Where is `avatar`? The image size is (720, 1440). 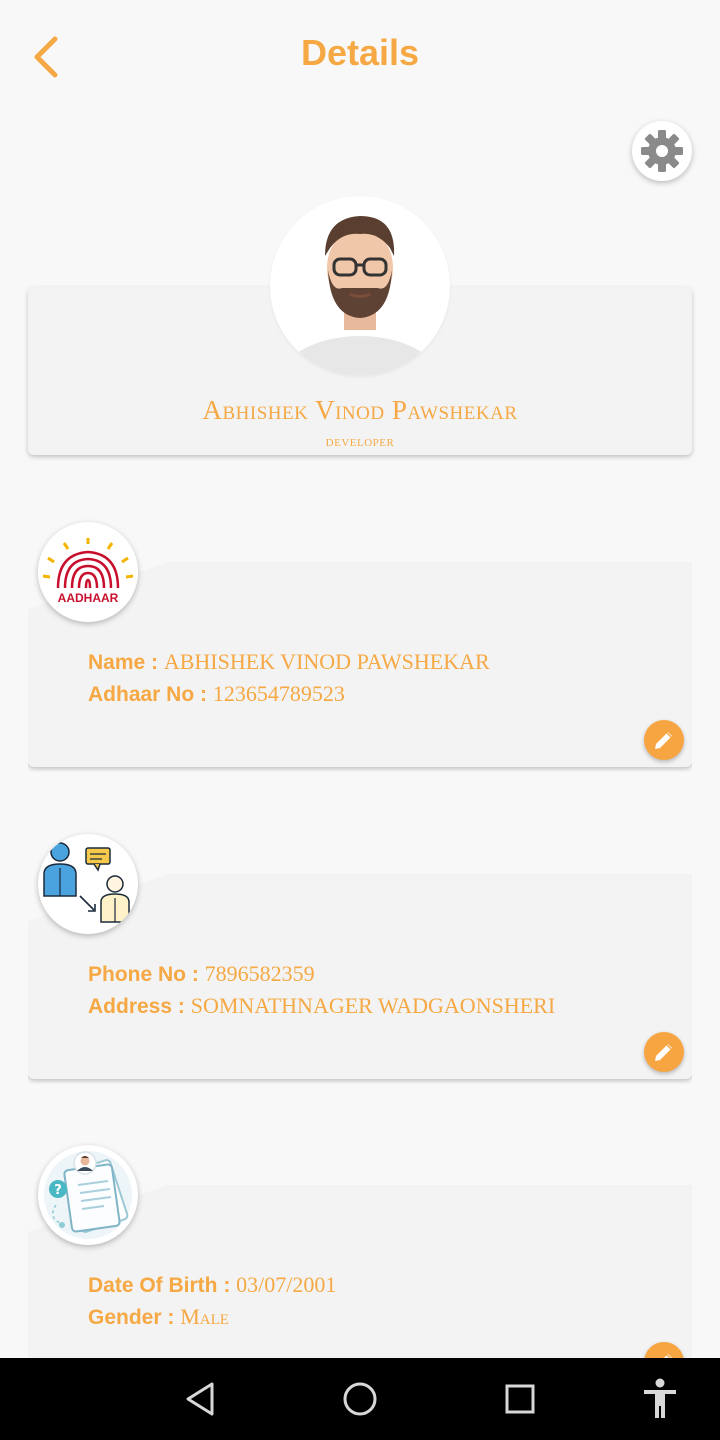
avatar is located at coordinates (360, 286).